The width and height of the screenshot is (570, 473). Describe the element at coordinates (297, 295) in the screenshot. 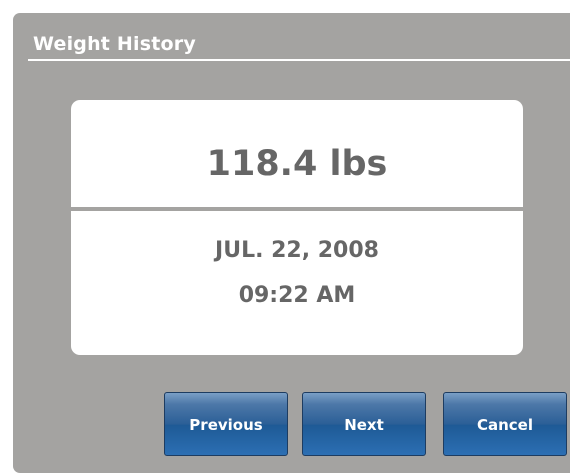

I see `record-time: 09:22 AM` at that location.